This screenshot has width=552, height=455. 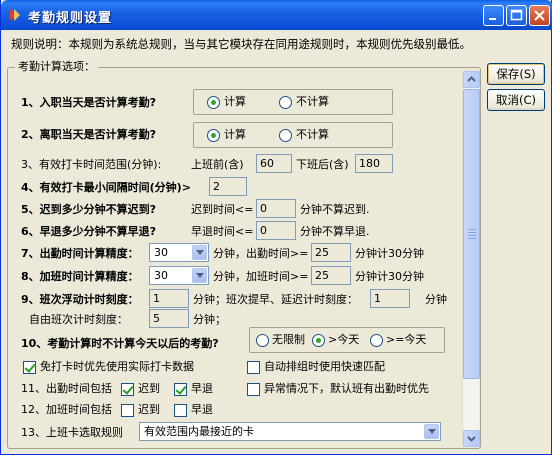 I want to click on row7-precision-combo: 30, so click(x=179, y=252).